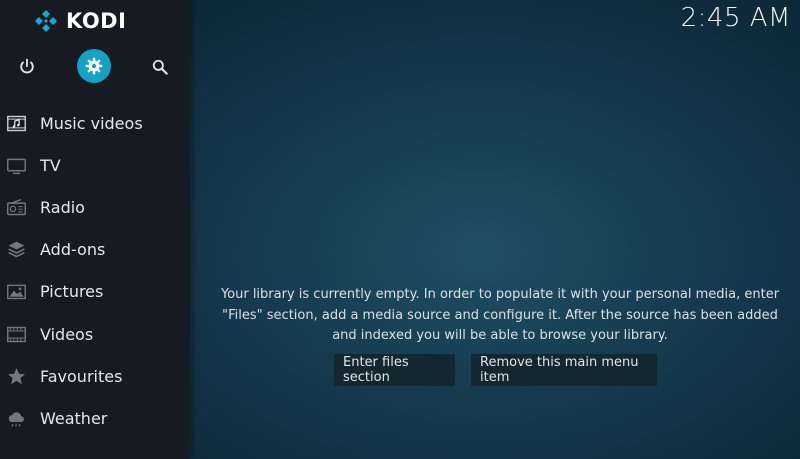 The height and width of the screenshot is (459, 800). Describe the element at coordinates (72, 292) in the screenshot. I see `menu-item-label: Pictures` at that location.